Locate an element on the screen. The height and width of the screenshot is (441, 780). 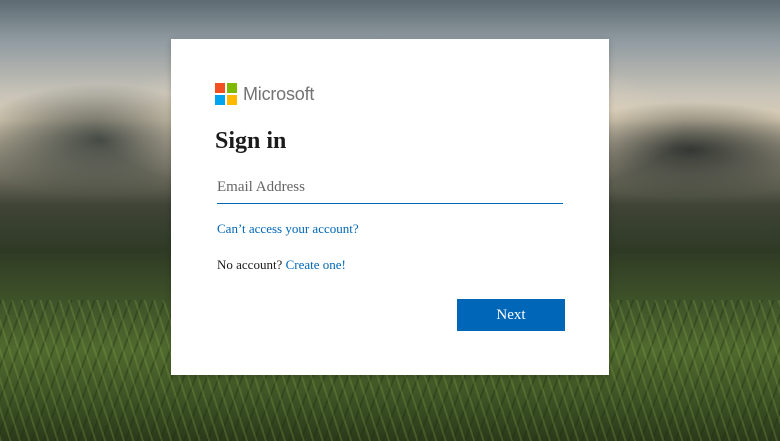
next-button: Next is located at coordinates (511, 315).